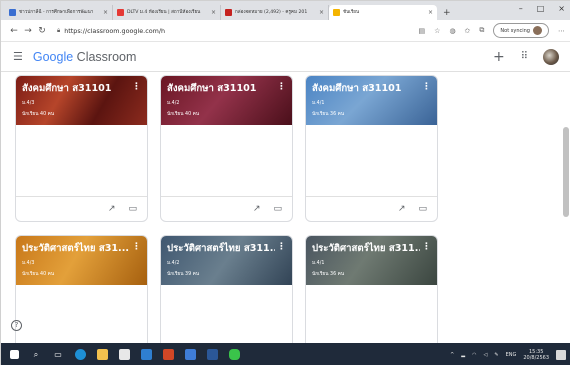 The height and width of the screenshot is (365, 570). I want to click on photos-icon, so click(190, 355).